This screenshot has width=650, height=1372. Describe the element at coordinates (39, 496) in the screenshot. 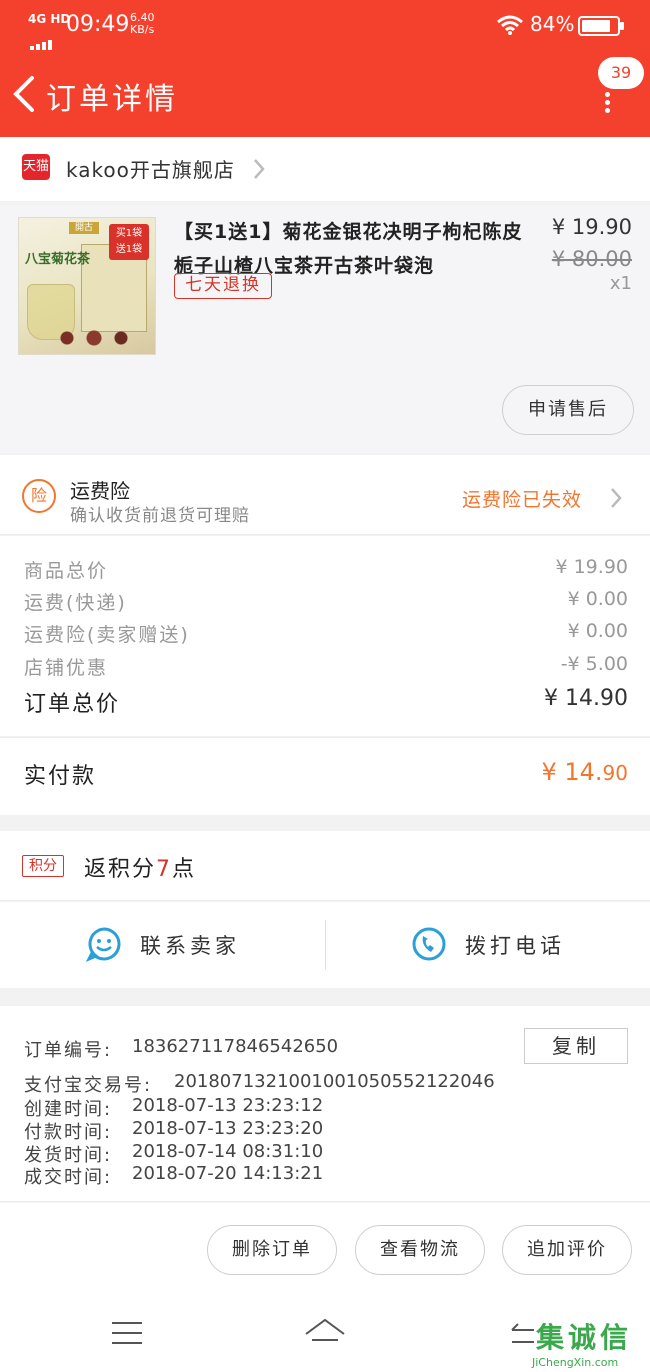

I see `insurance-icon: 险` at that location.